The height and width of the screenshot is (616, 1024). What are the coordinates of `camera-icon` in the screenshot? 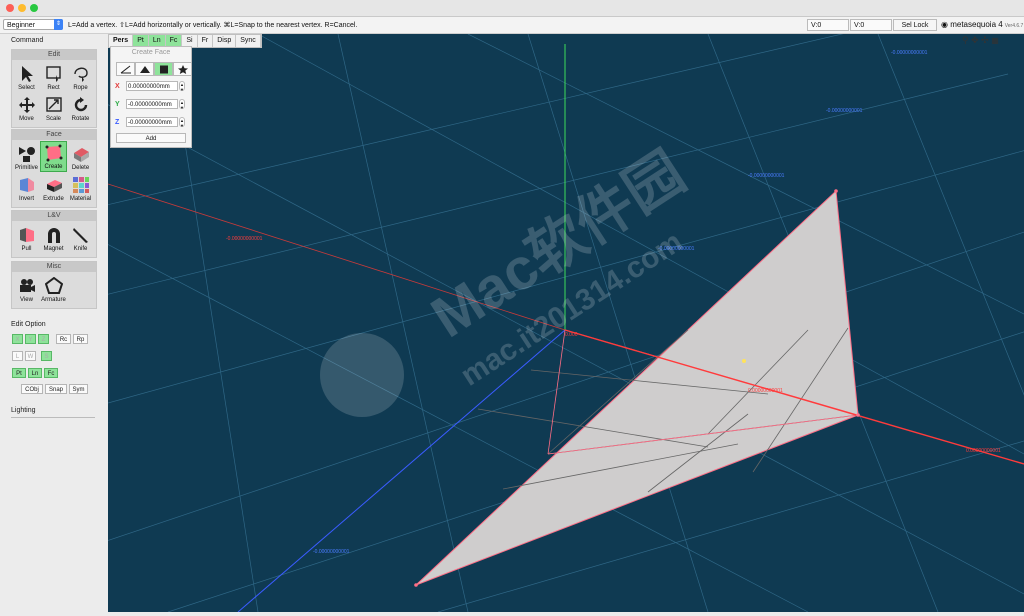 It's located at (27, 285).